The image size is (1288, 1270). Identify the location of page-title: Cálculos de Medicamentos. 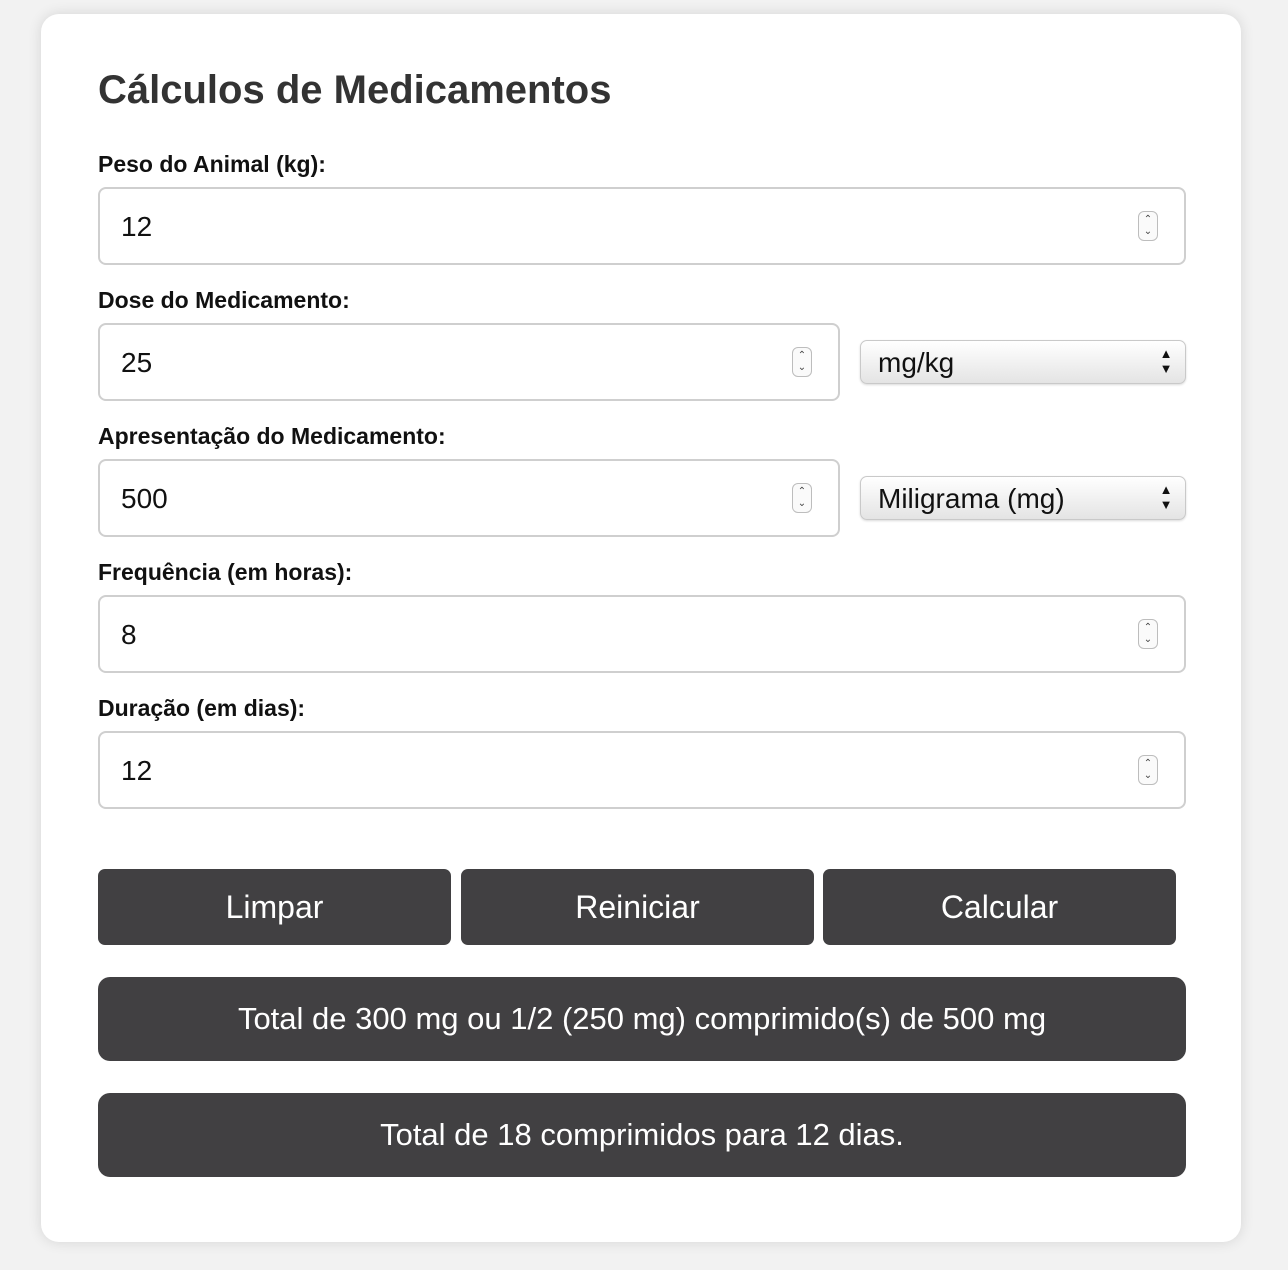
(355, 90).